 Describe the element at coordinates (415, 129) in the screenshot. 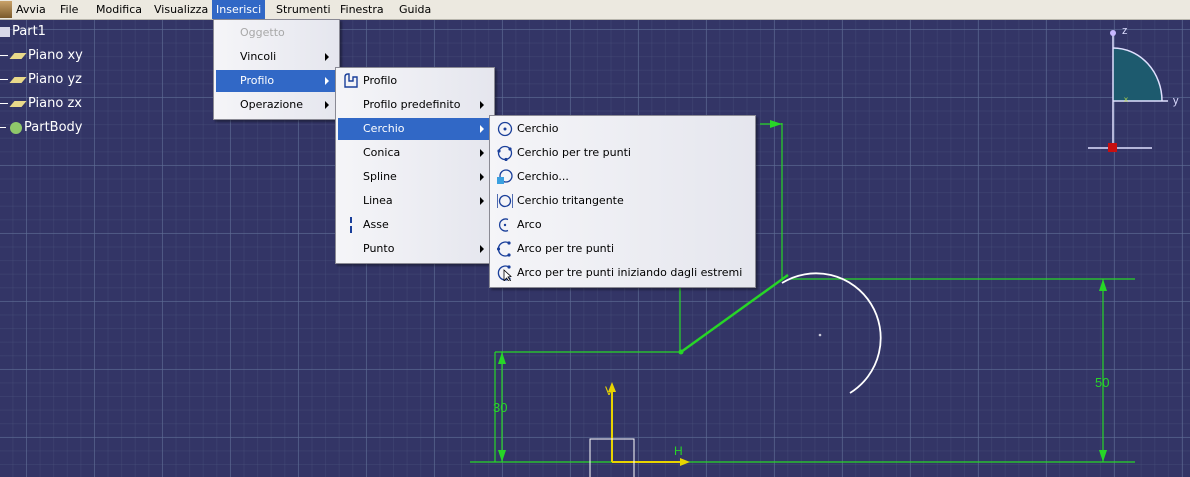

I see `menu-item-cerchio: Cerchio` at that location.